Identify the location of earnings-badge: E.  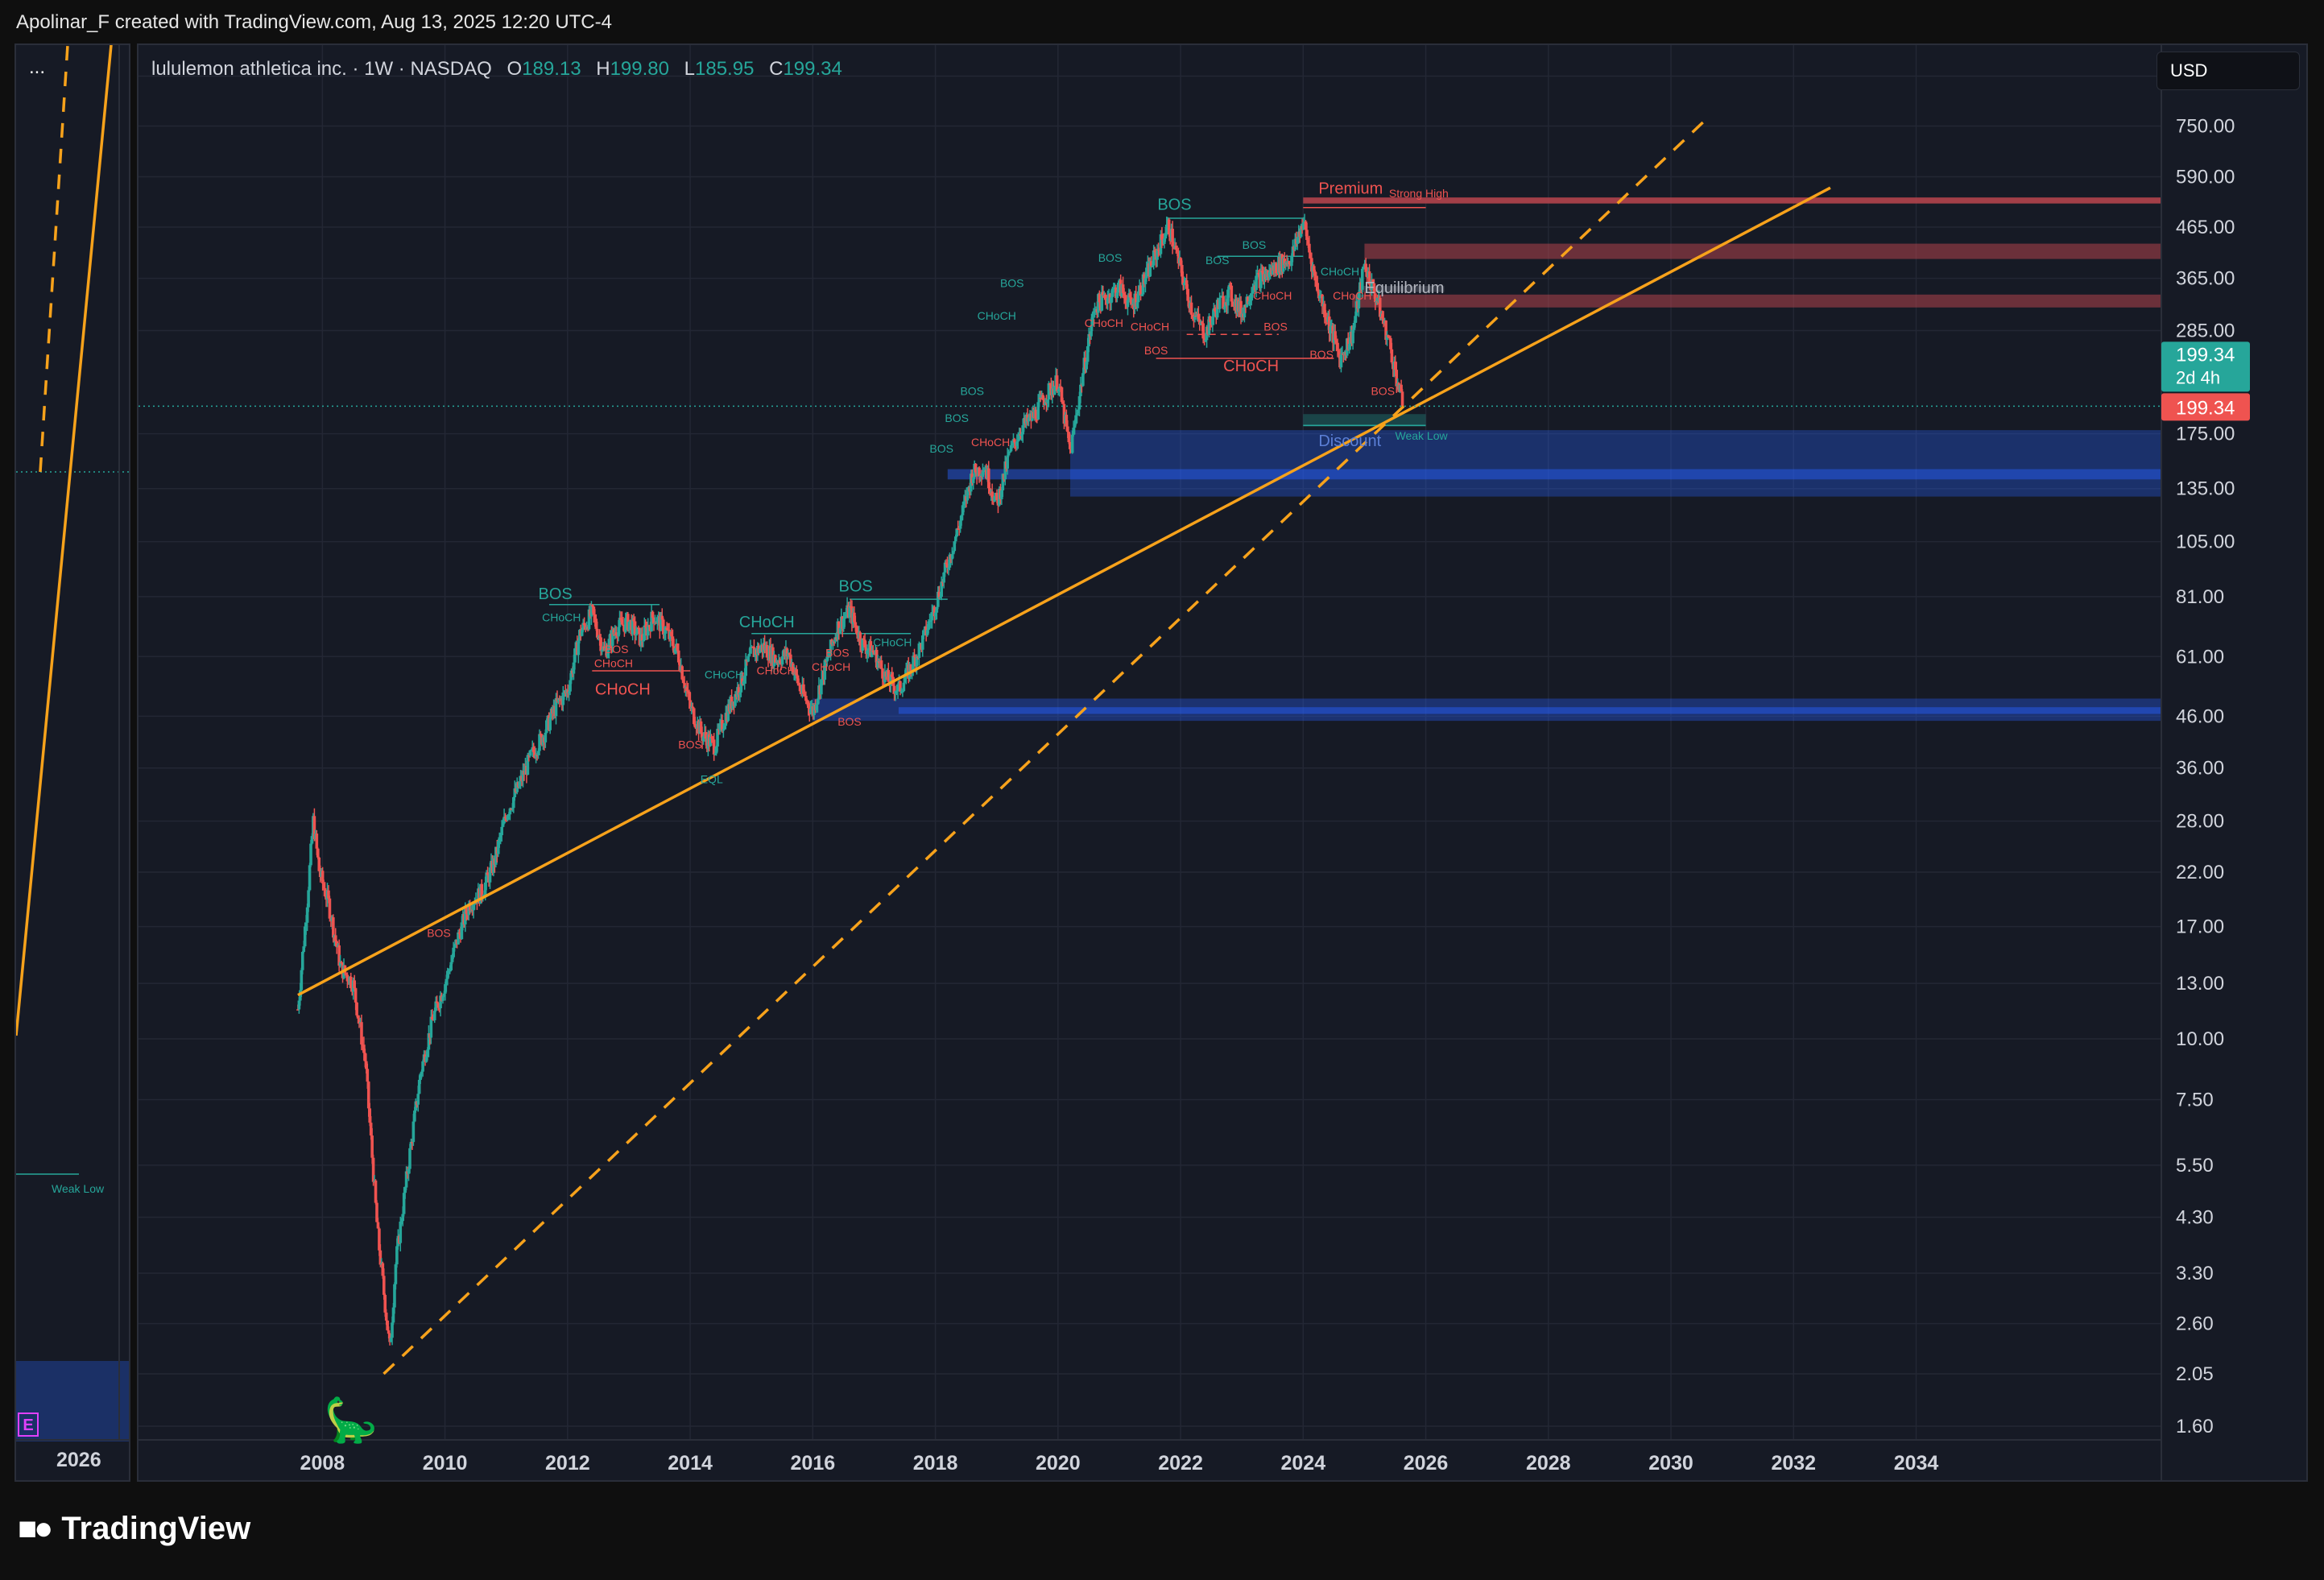
(28, 1424).